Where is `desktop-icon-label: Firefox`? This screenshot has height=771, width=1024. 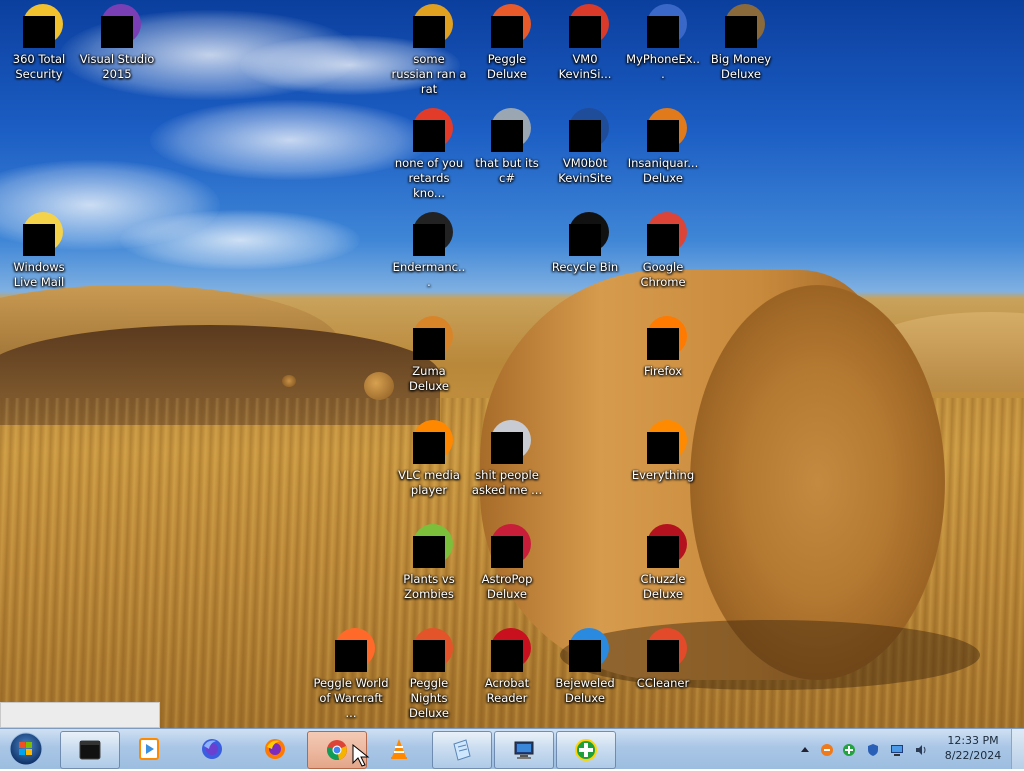
desktop-icon-label: Firefox is located at coordinates (663, 371).